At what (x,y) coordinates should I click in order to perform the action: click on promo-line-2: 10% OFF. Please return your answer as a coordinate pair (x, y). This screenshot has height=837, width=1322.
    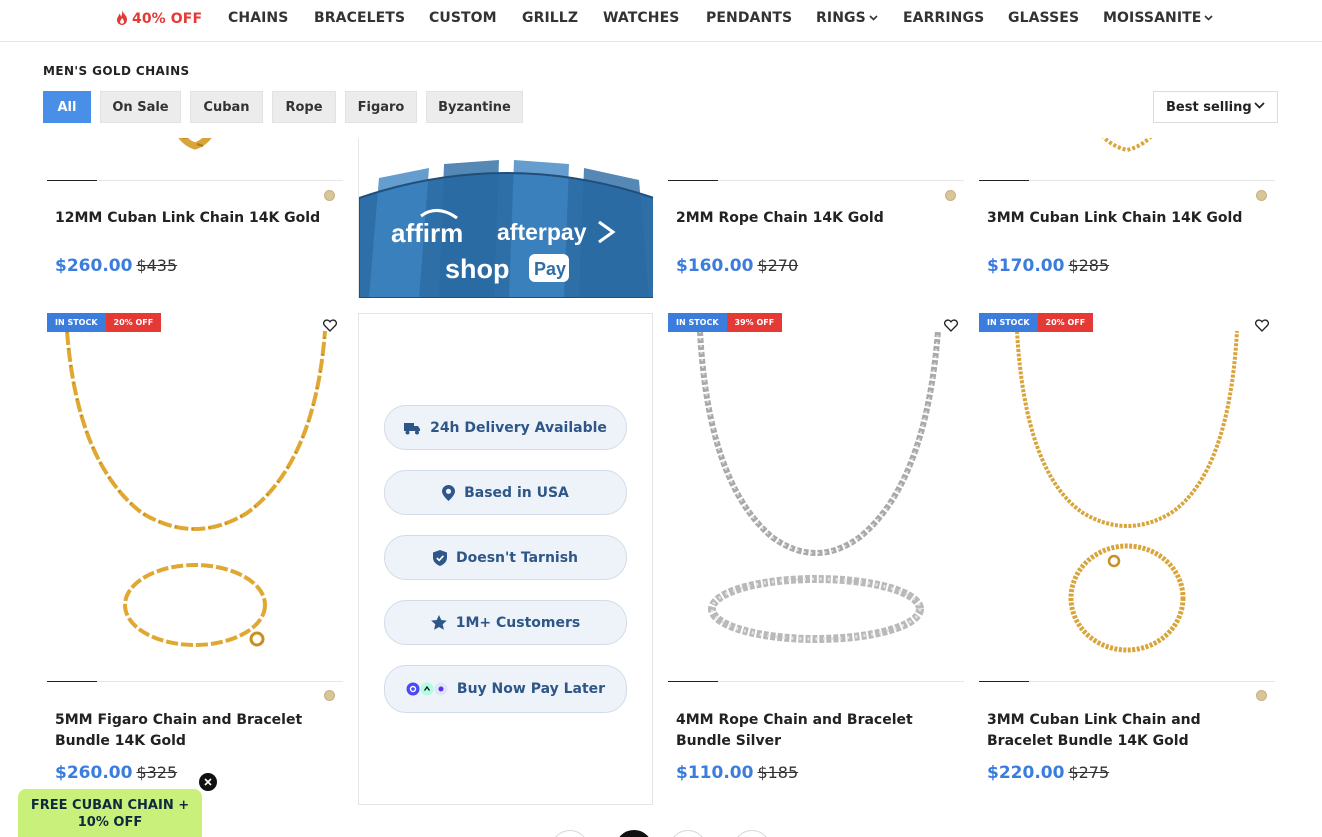
    Looking at the image, I should click on (110, 822).